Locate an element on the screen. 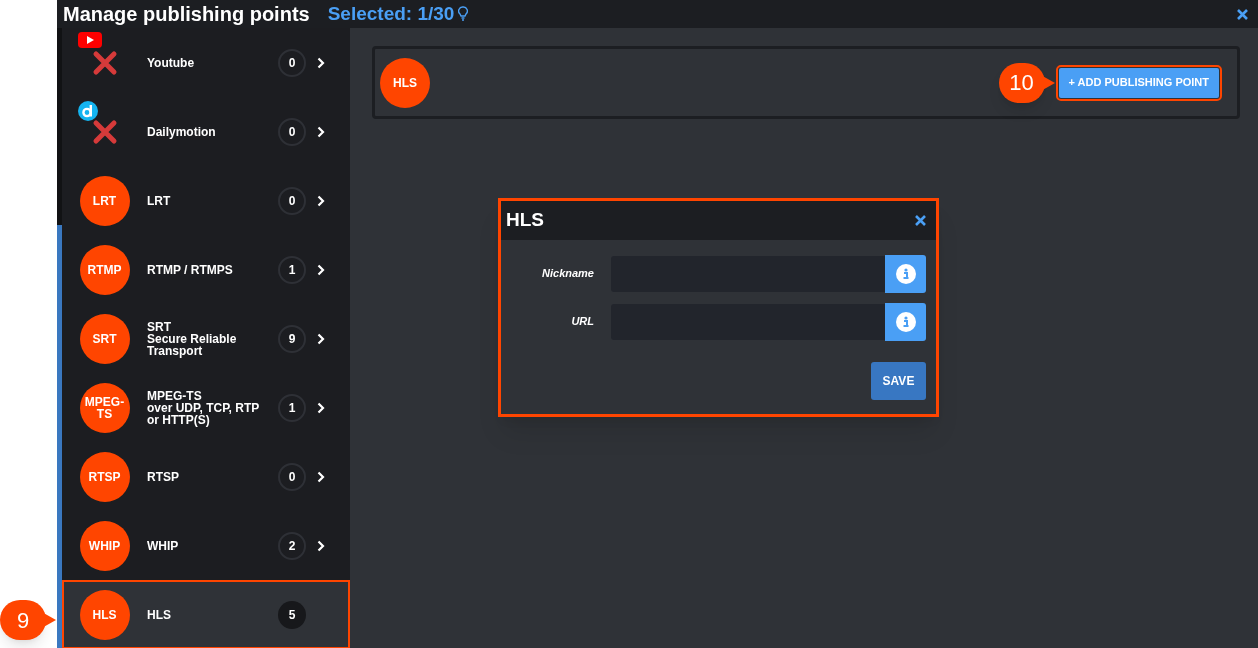  selection-count: Selected: 1/30 is located at coordinates (391, 13).